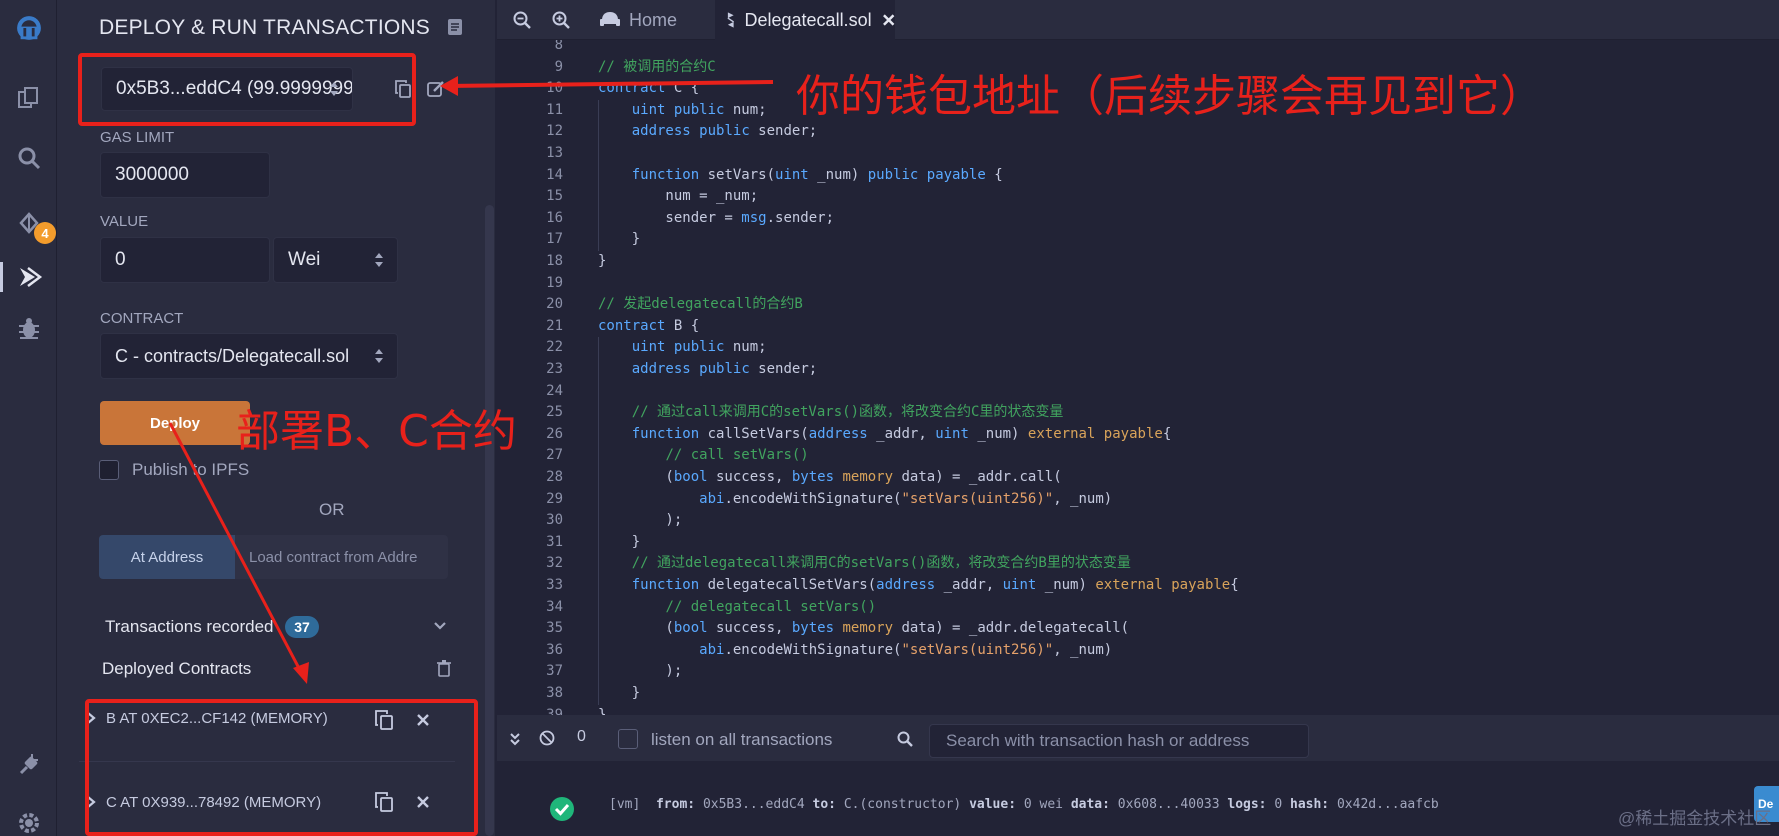 The height and width of the screenshot is (836, 1779). What do you see at coordinates (1138, 672) in the screenshot?
I see `code-line: 37 );` at bounding box center [1138, 672].